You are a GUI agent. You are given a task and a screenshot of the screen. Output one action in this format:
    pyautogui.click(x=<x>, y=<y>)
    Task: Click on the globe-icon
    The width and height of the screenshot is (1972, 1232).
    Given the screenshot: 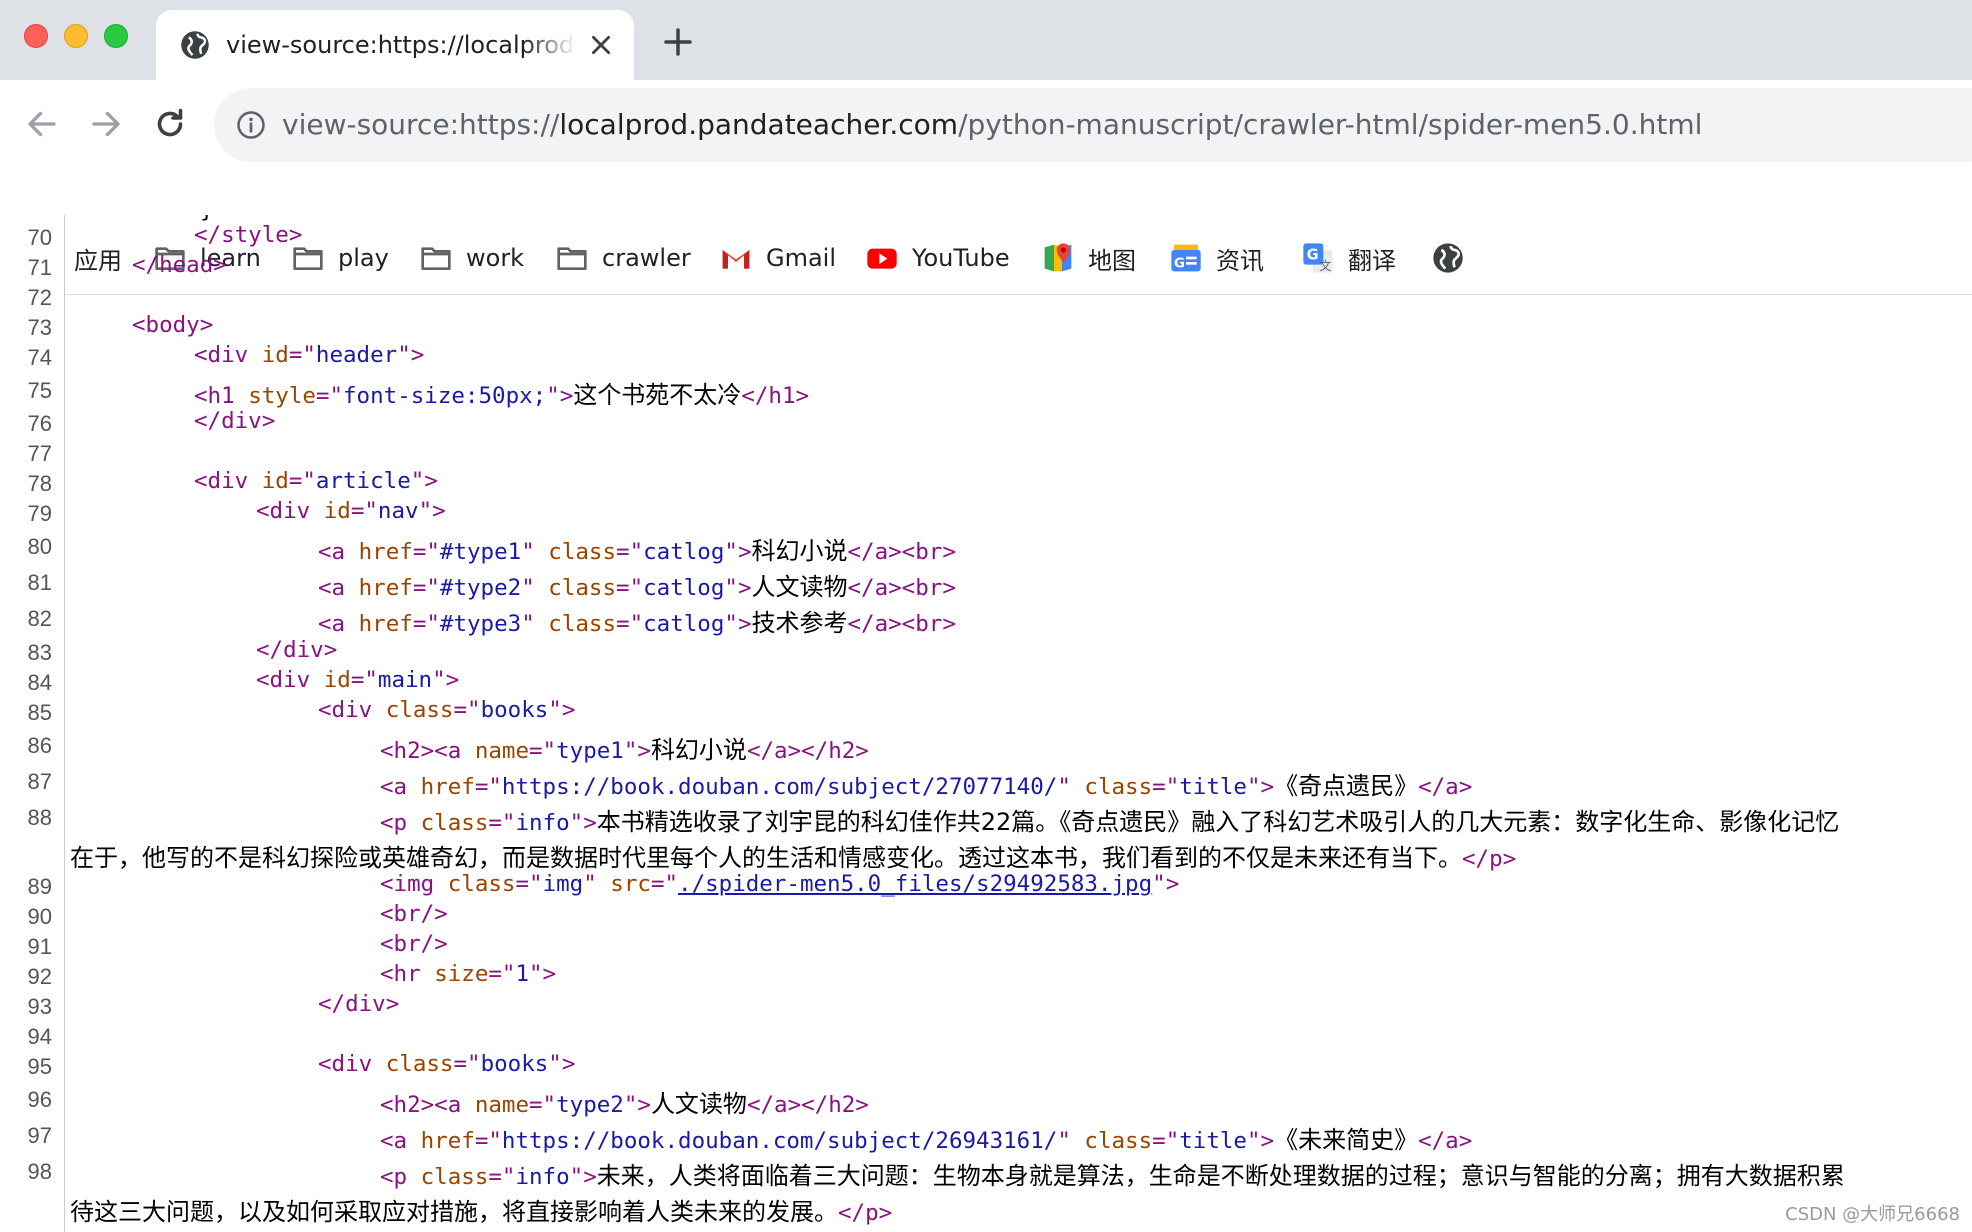 What is the action you would take?
    pyautogui.click(x=195, y=45)
    